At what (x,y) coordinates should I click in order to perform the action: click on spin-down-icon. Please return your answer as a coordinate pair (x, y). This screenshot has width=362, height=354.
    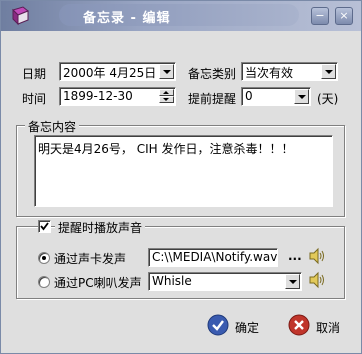
    Looking at the image, I should click on (166, 99).